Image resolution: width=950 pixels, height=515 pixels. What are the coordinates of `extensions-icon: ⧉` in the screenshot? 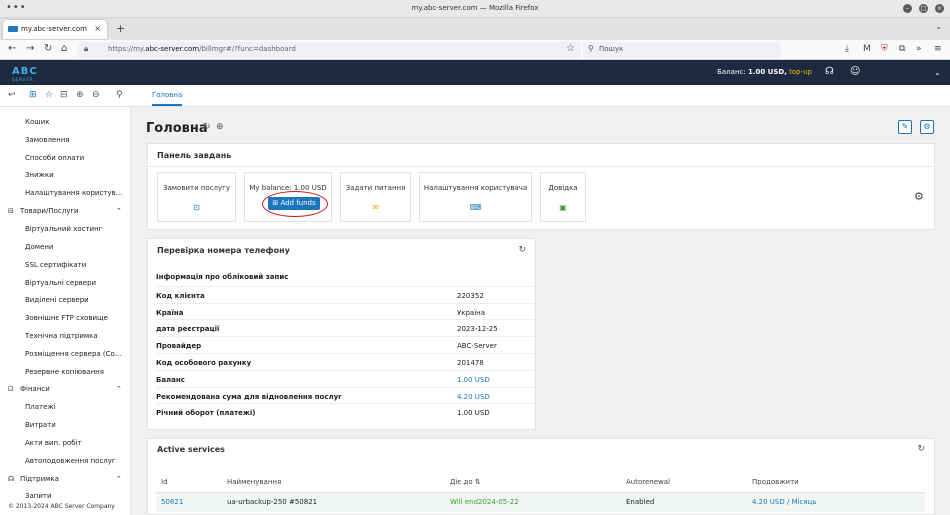 It's located at (902, 49).